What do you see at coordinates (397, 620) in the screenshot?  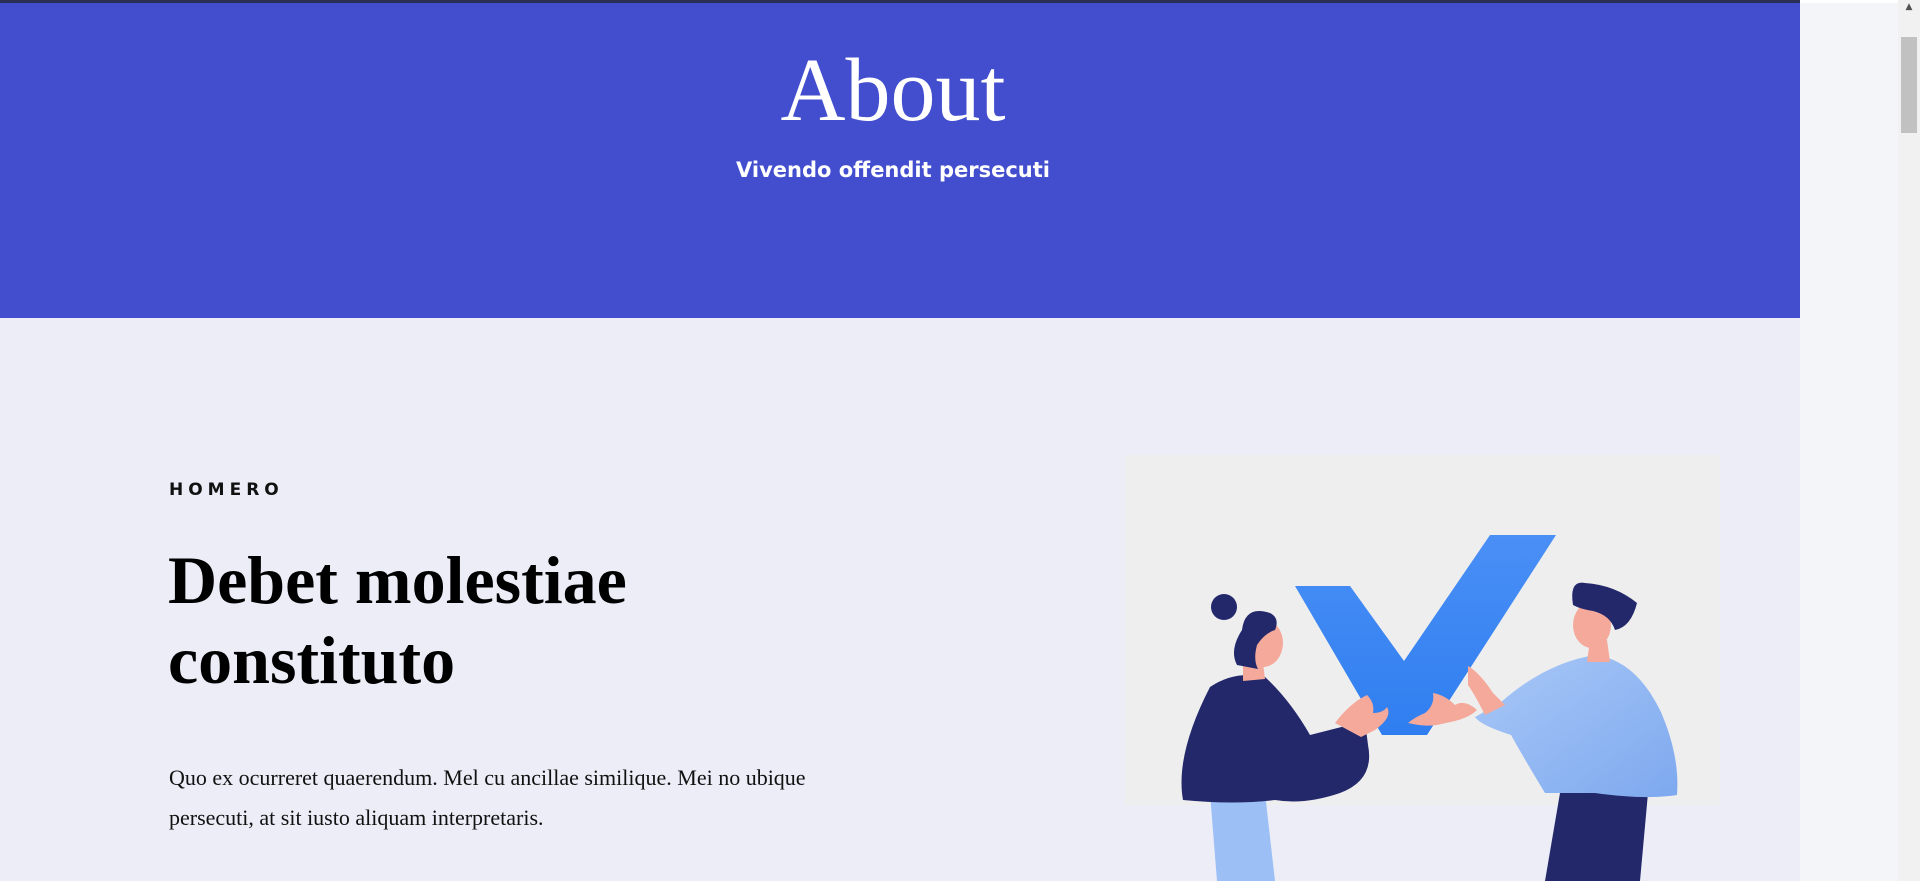 I see `section-headline: Debet molestiae constituto` at bounding box center [397, 620].